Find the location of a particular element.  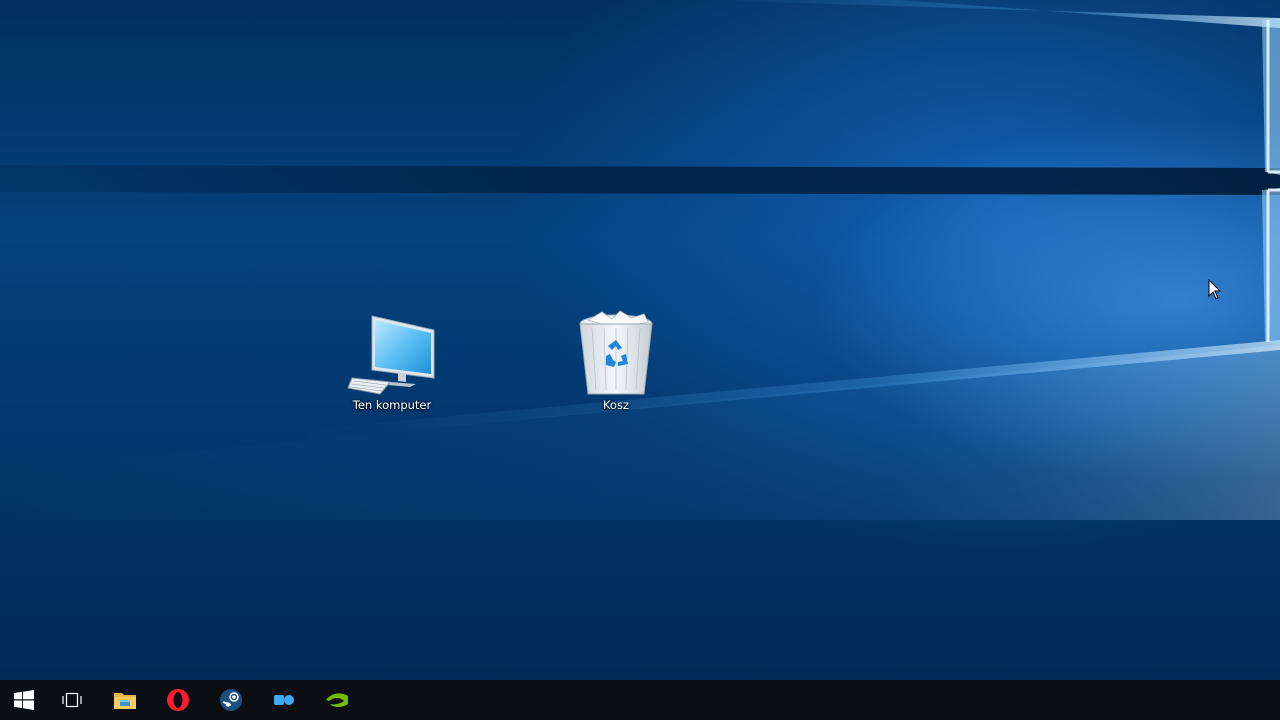

task-view-icon is located at coordinates (72, 700).